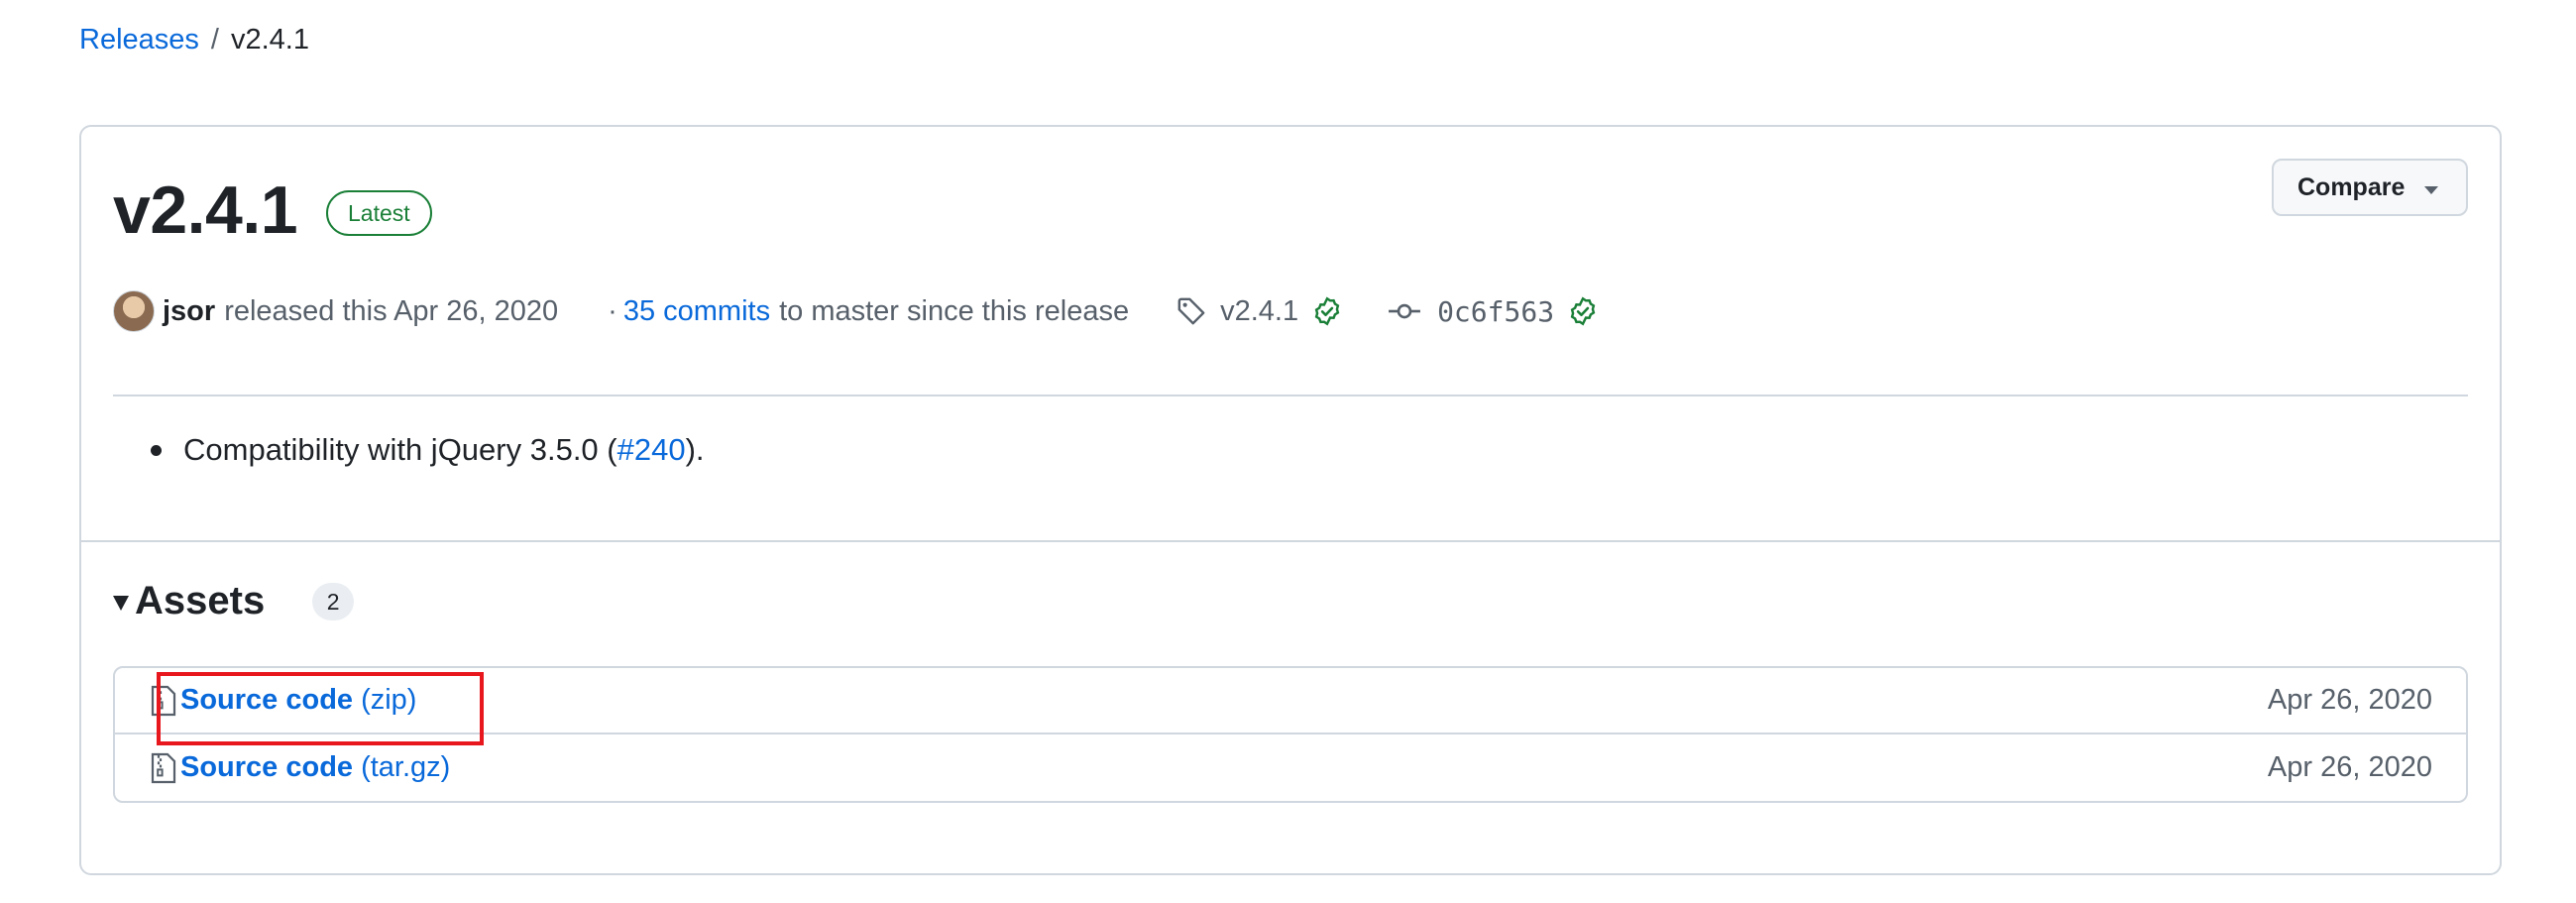  Describe the element at coordinates (333, 601) in the screenshot. I see `assets-count-badge: 2` at that location.